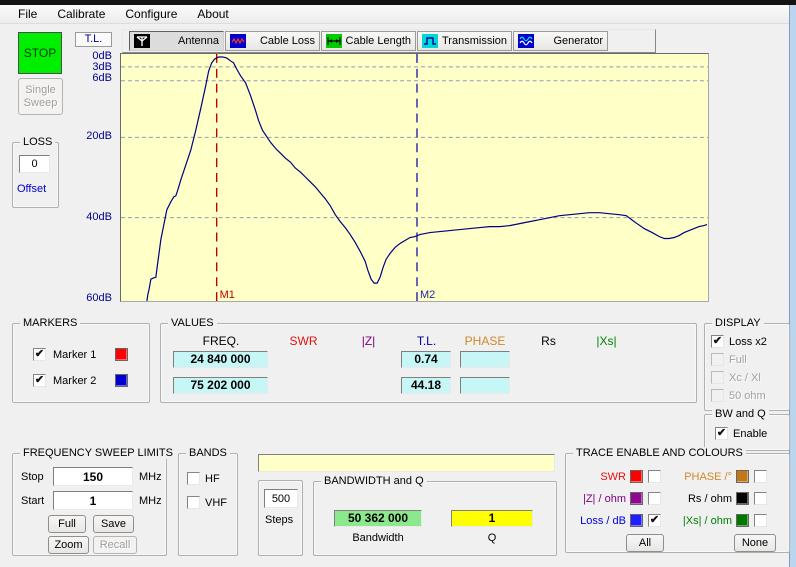 The image size is (796, 567). What do you see at coordinates (792, 286) in the screenshot?
I see `window-right-border` at bounding box center [792, 286].